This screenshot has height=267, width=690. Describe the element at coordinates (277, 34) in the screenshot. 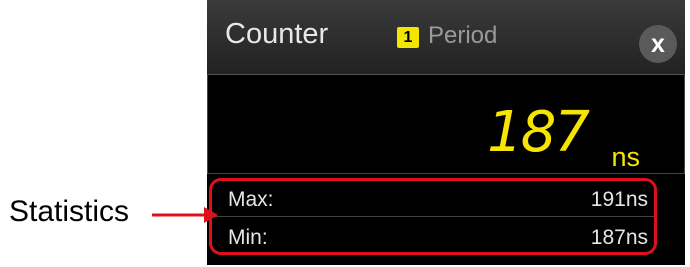

I see `counter-title: Counter` at that location.